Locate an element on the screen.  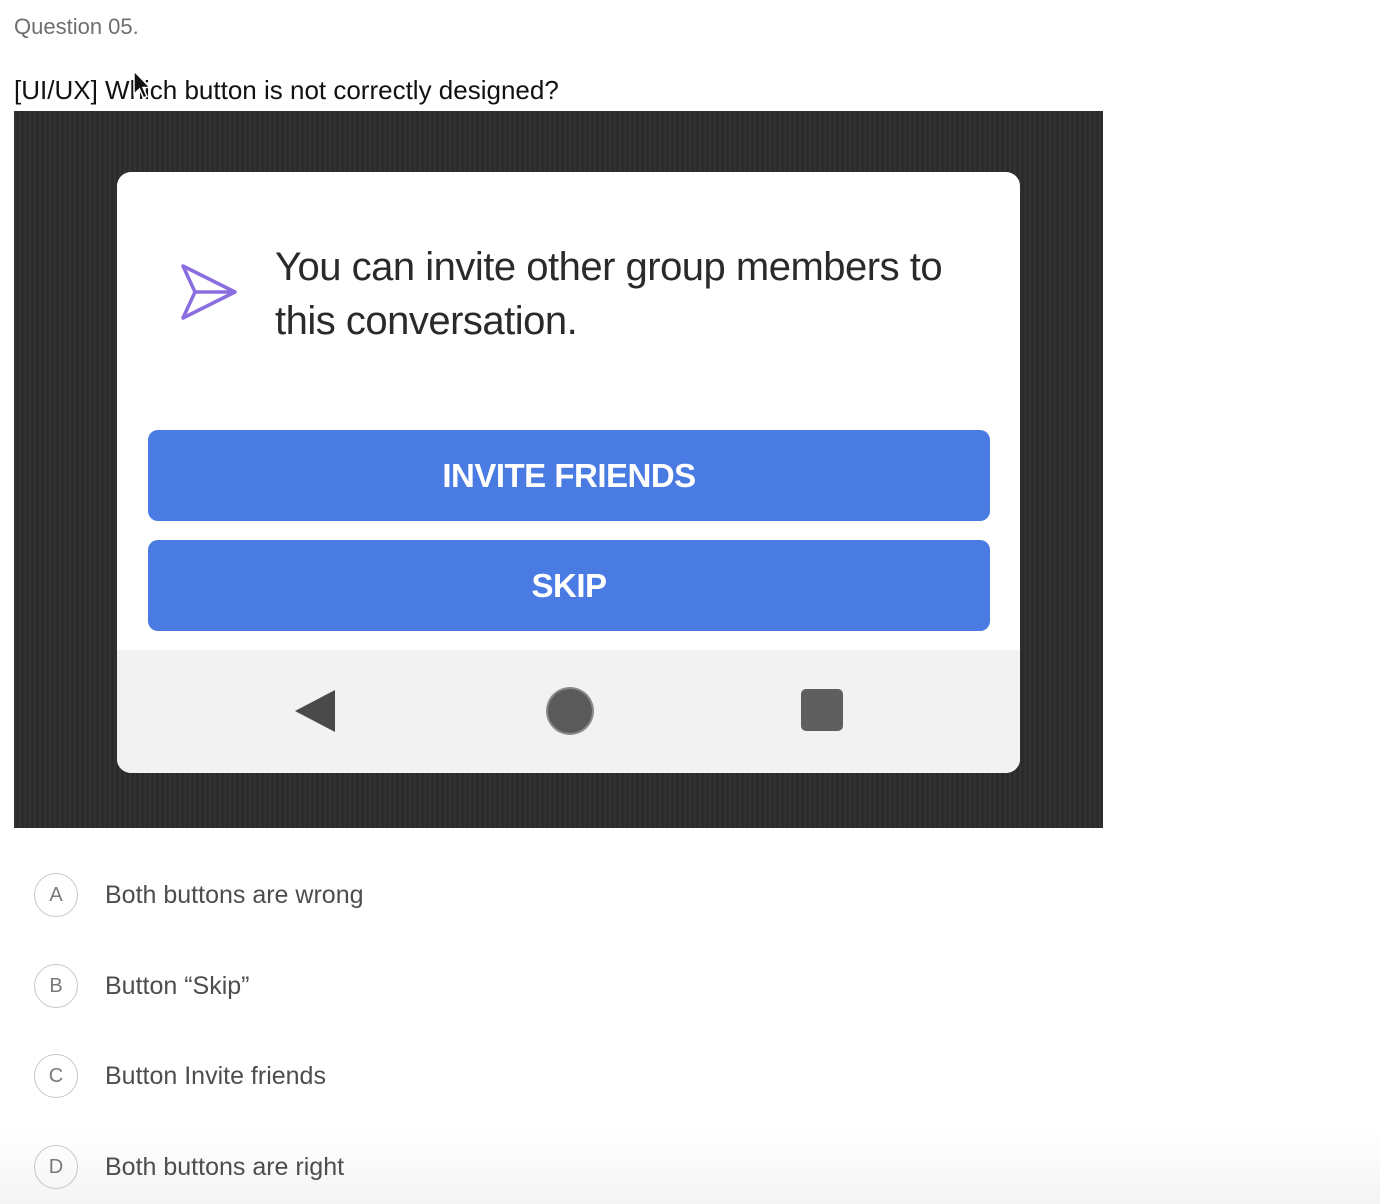
option-c: C Button Invite friends is located at coordinates (180, 1076).